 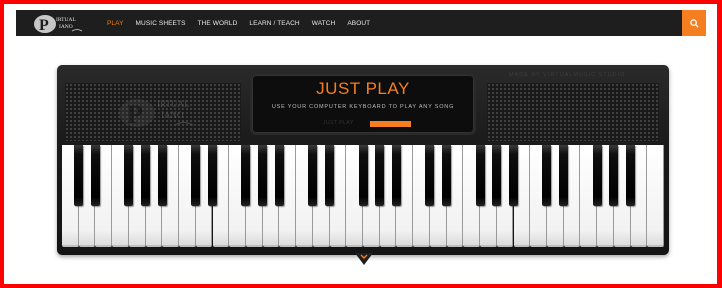 I want to click on nav-item-watch: WATCH, so click(x=324, y=23).